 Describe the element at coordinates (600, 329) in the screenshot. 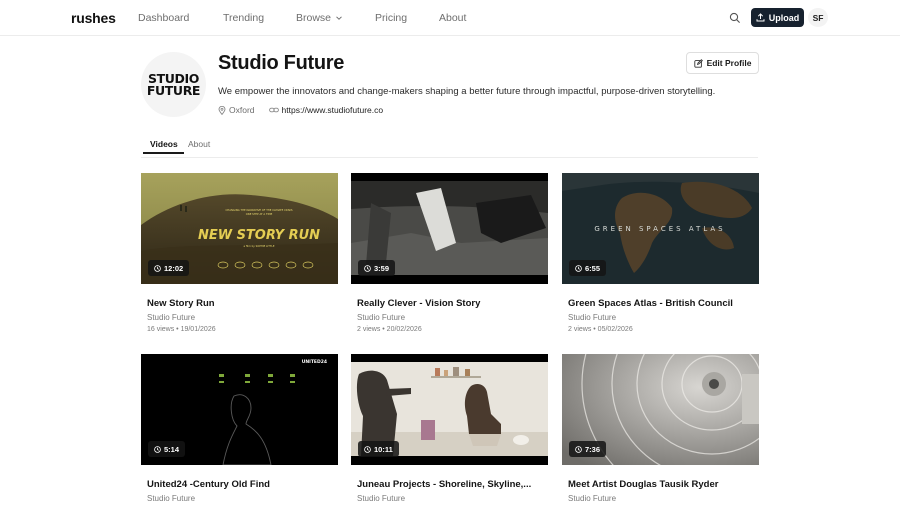

I see `video-stats: 2 views • 05/02/2026` at that location.